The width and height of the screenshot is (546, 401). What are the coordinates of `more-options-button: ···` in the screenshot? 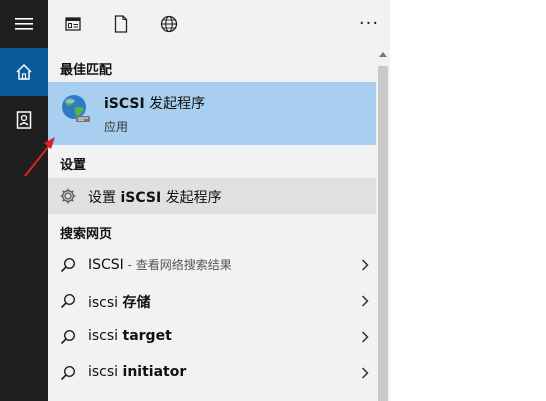 It's located at (369, 23).